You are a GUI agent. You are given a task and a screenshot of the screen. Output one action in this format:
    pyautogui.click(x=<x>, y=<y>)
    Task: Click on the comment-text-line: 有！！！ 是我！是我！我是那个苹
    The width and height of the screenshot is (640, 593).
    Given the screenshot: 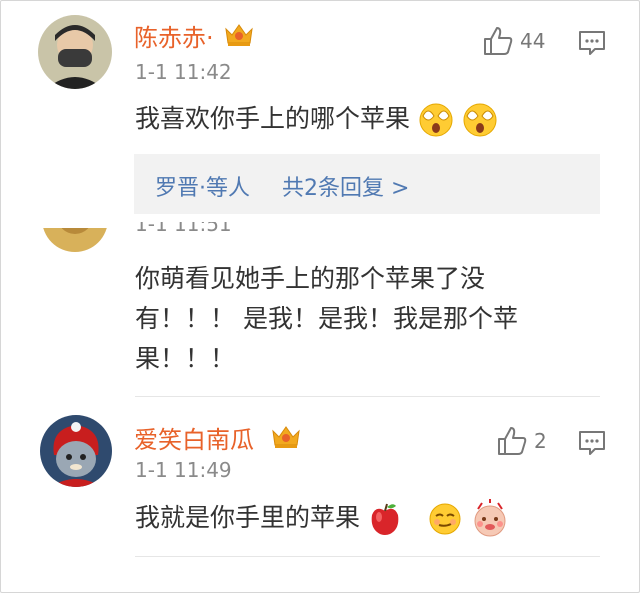 What is the action you would take?
    pyautogui.click(x=326, y=318)
    